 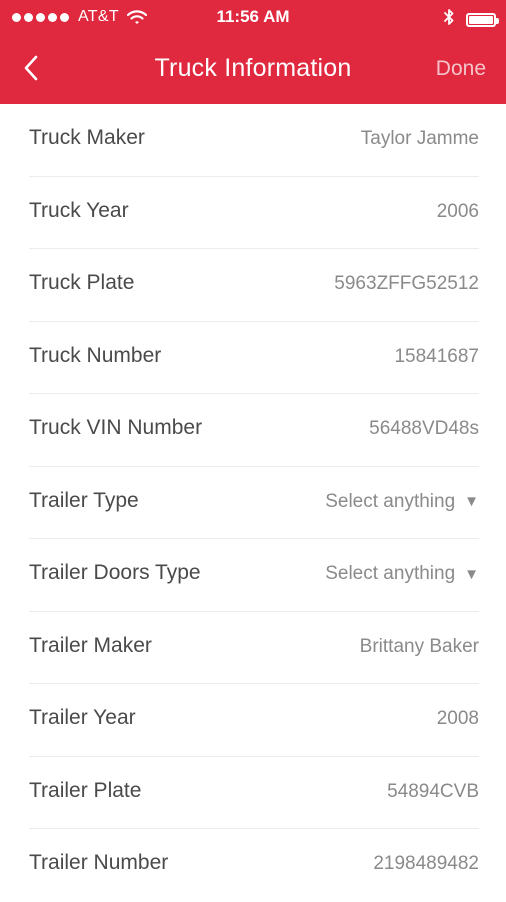 I want to click on row-value: Brittany Baker, so click(x=419, y=647).